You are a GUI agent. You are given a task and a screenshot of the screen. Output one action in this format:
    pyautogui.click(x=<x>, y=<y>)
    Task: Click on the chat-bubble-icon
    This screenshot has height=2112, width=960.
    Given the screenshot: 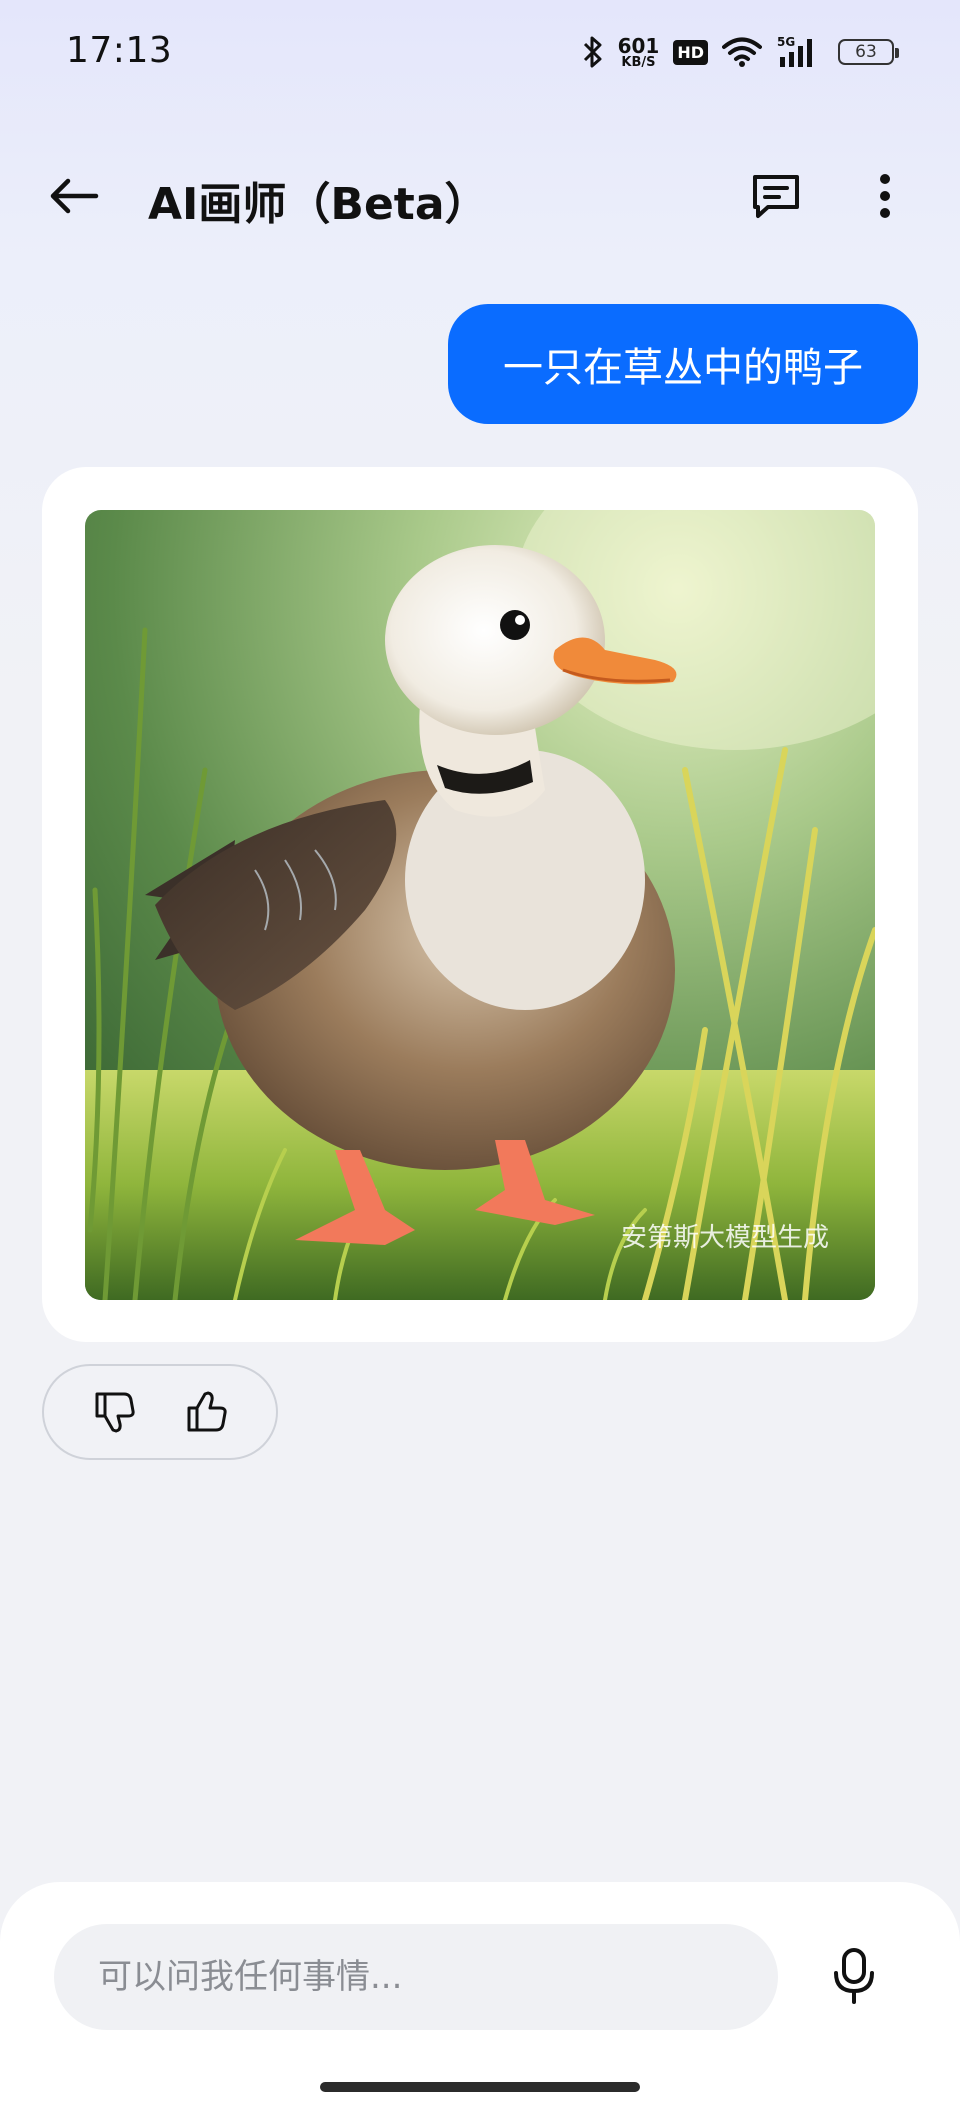 What is the action you would take?
    pyautogui.click(x=776, y=196)
    